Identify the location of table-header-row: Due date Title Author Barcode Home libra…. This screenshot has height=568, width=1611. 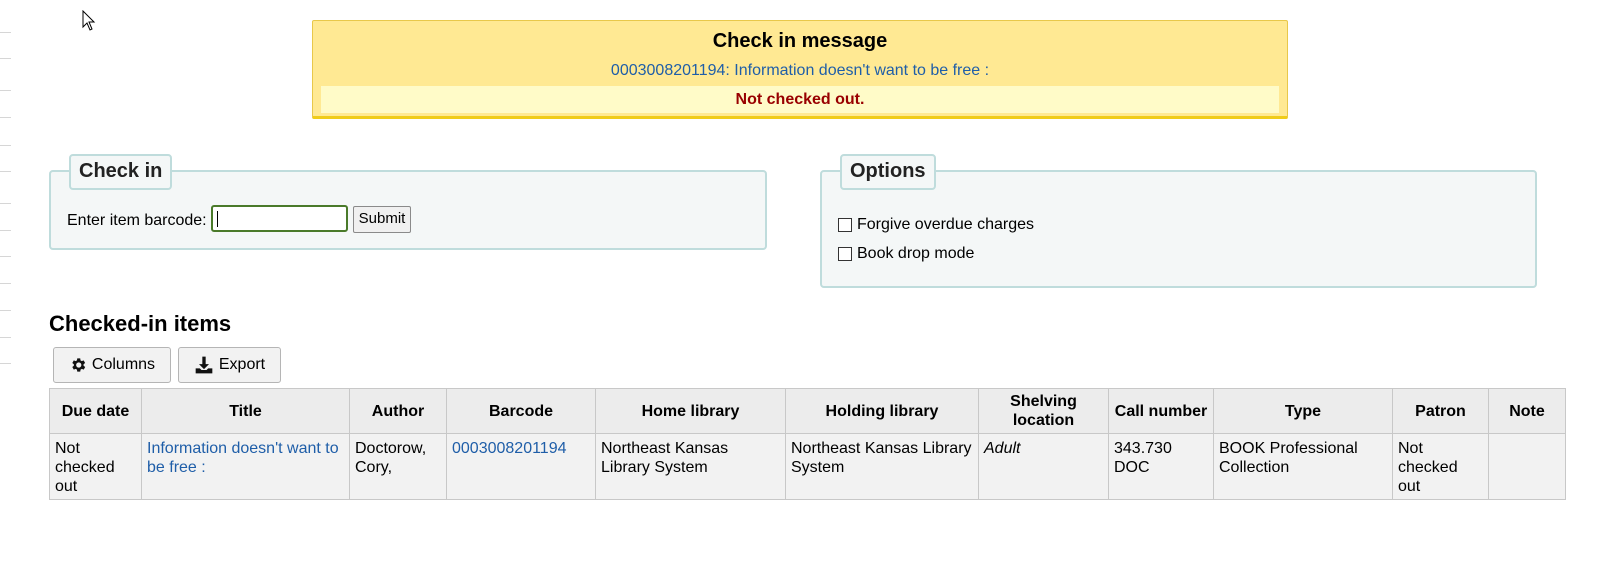
(807, 411).